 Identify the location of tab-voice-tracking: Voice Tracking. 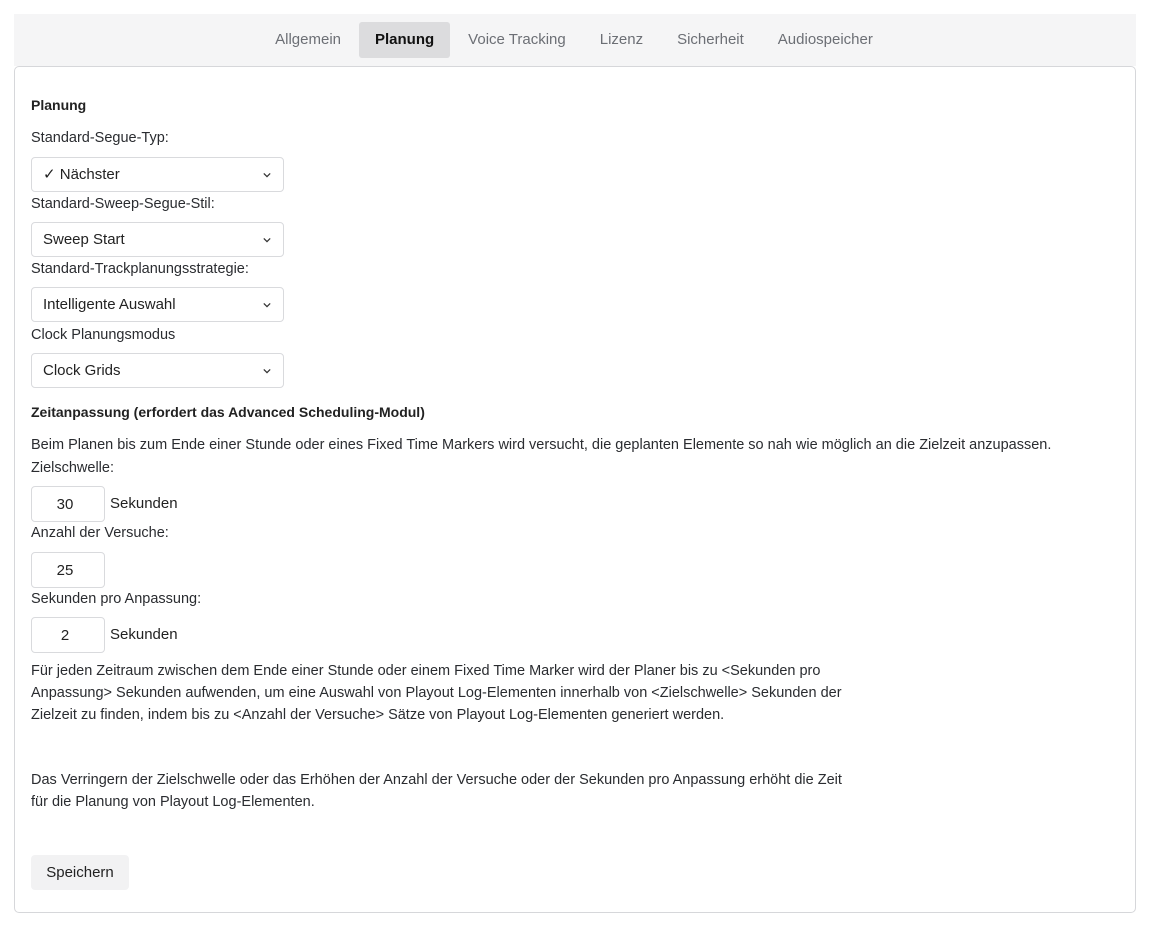
(517, 40).